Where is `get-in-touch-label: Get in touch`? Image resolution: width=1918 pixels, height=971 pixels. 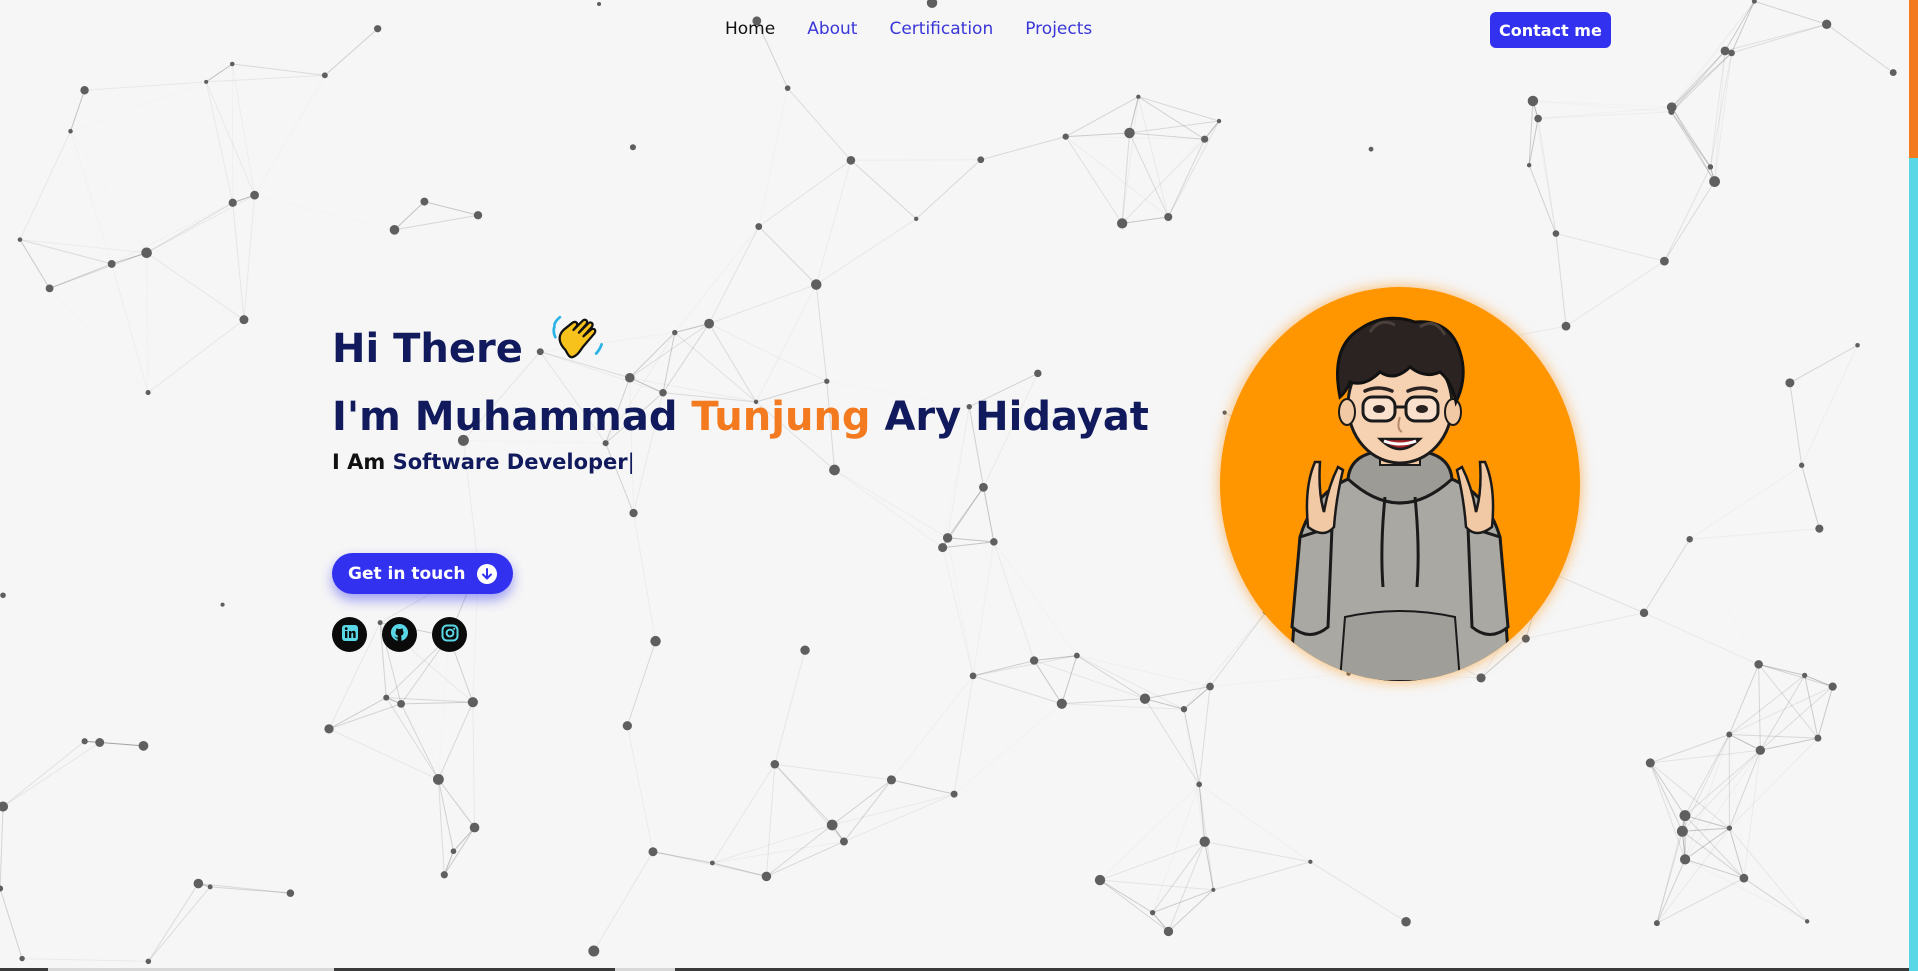 get-in-touch-label: Get in touch is located at coordinates (407, 573).